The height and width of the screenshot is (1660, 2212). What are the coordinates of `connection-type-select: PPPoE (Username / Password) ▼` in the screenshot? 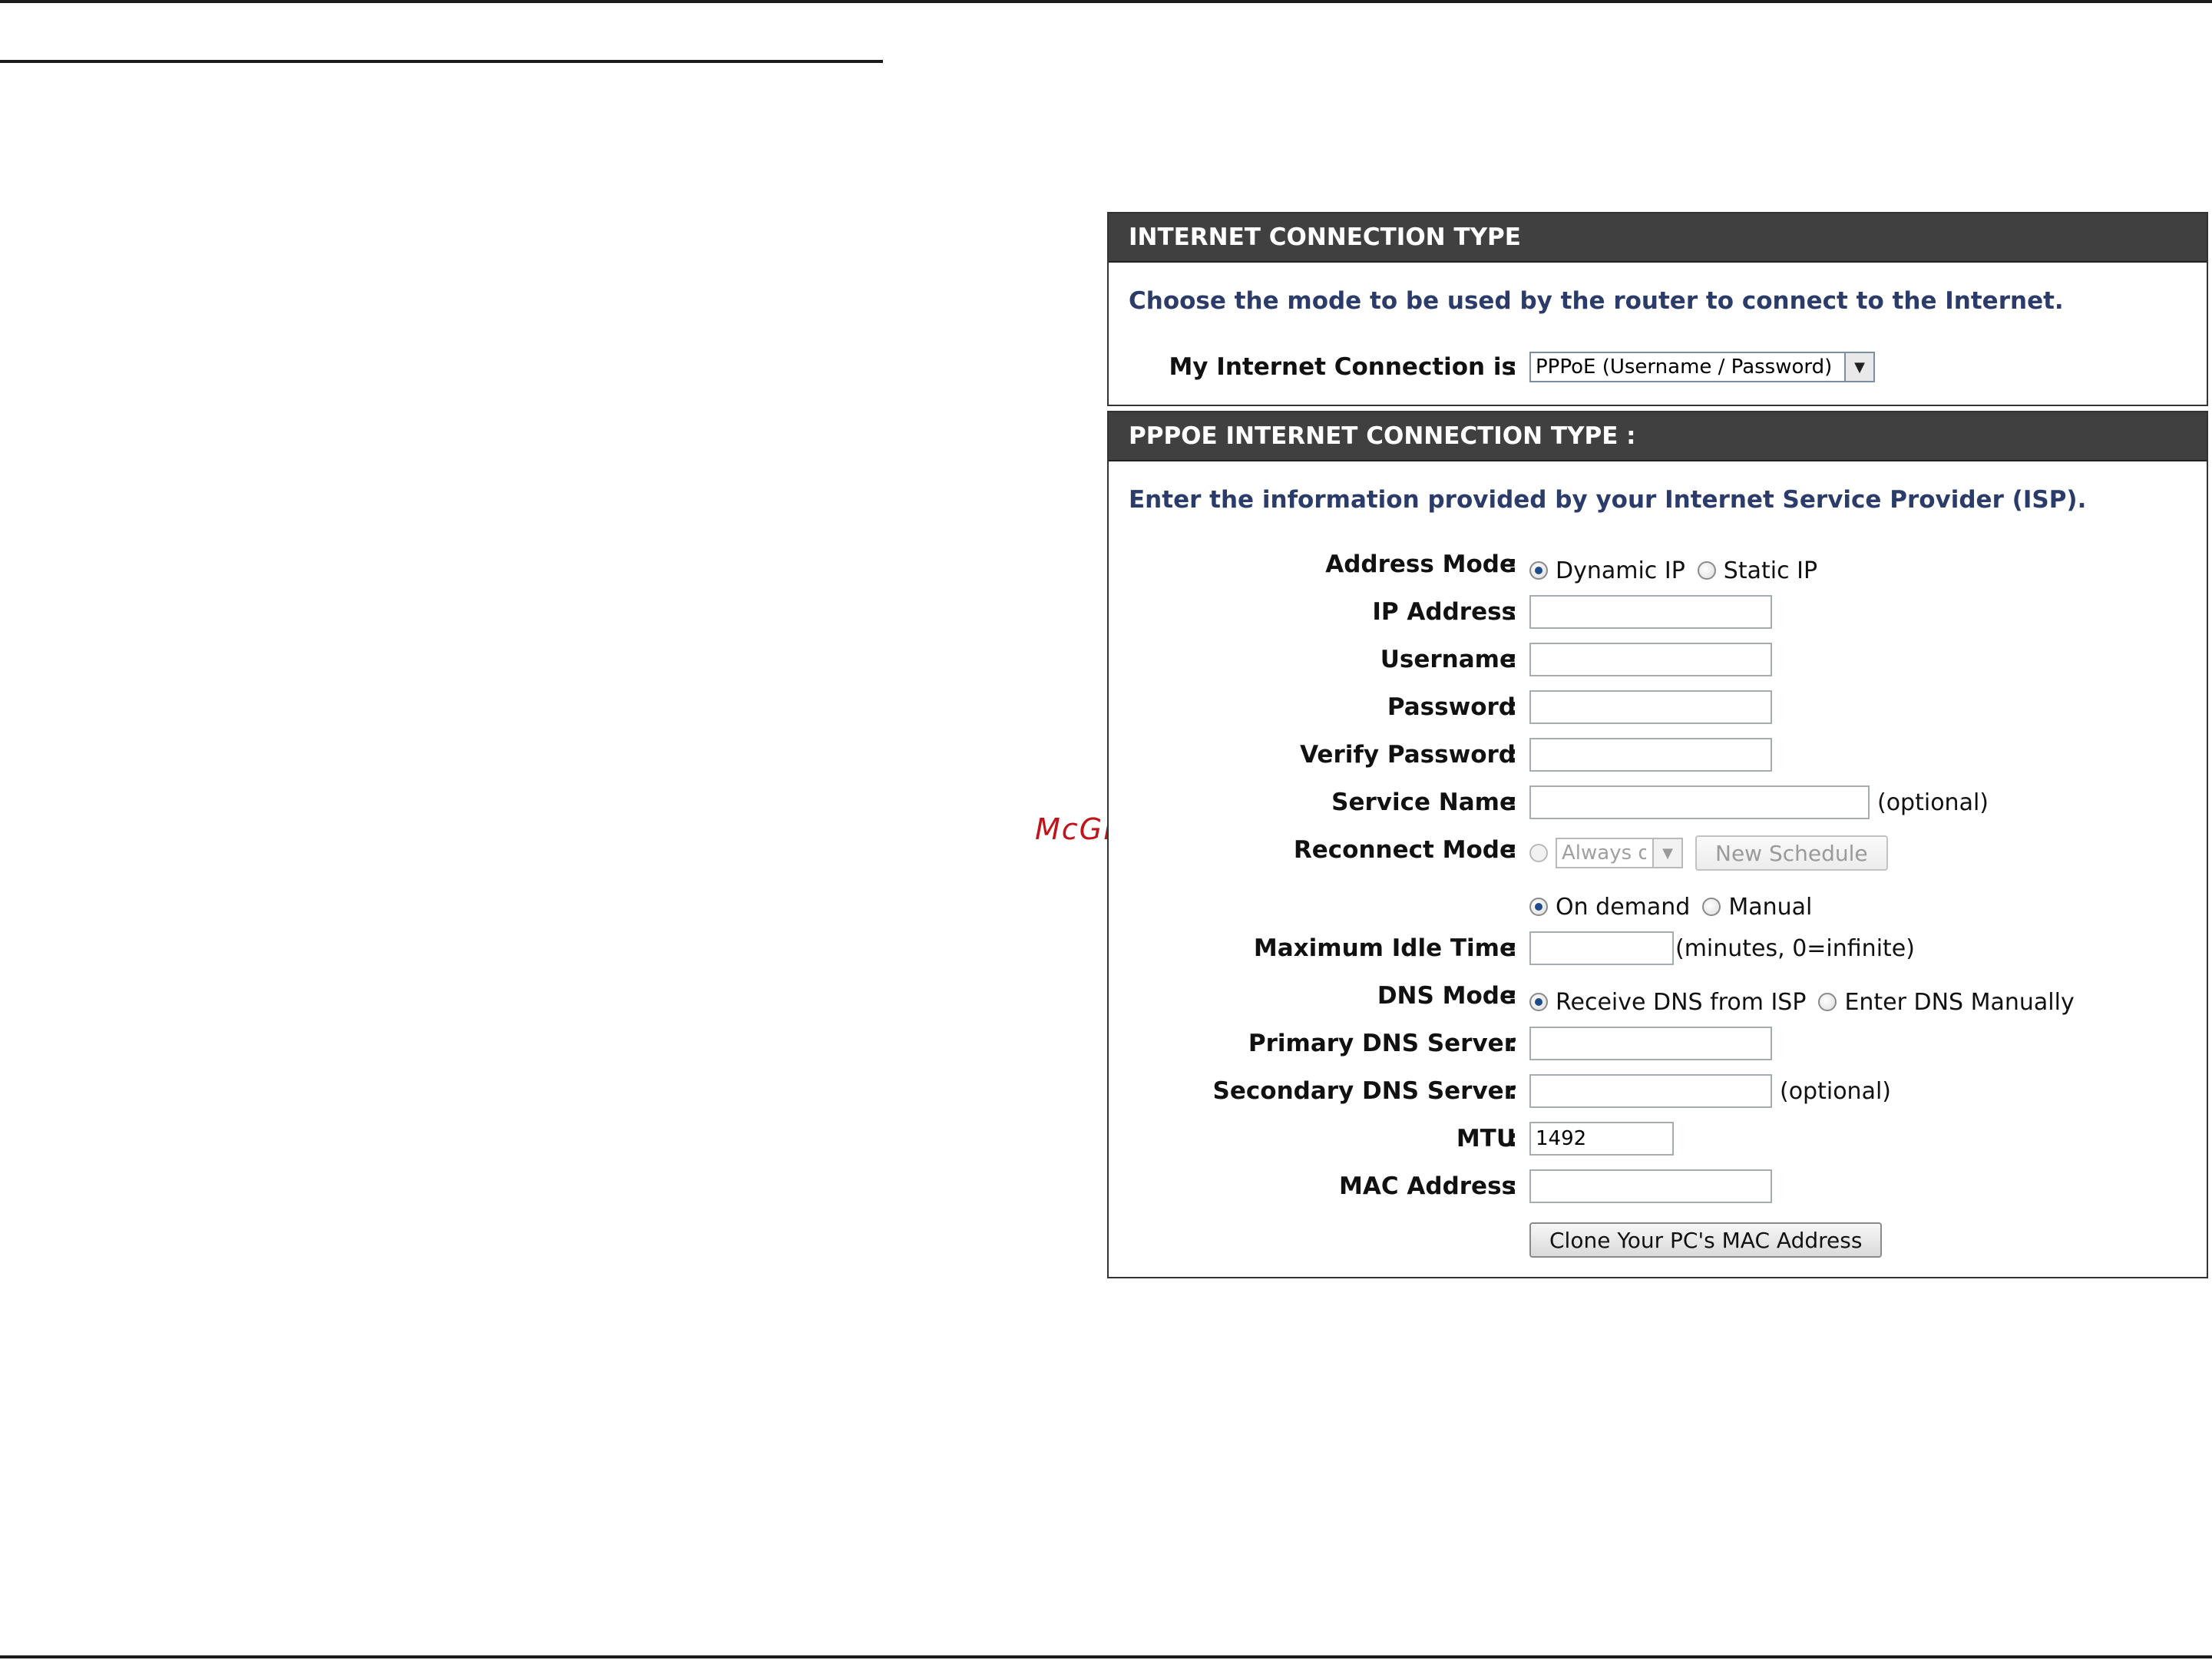 It's located at (1702, 367).